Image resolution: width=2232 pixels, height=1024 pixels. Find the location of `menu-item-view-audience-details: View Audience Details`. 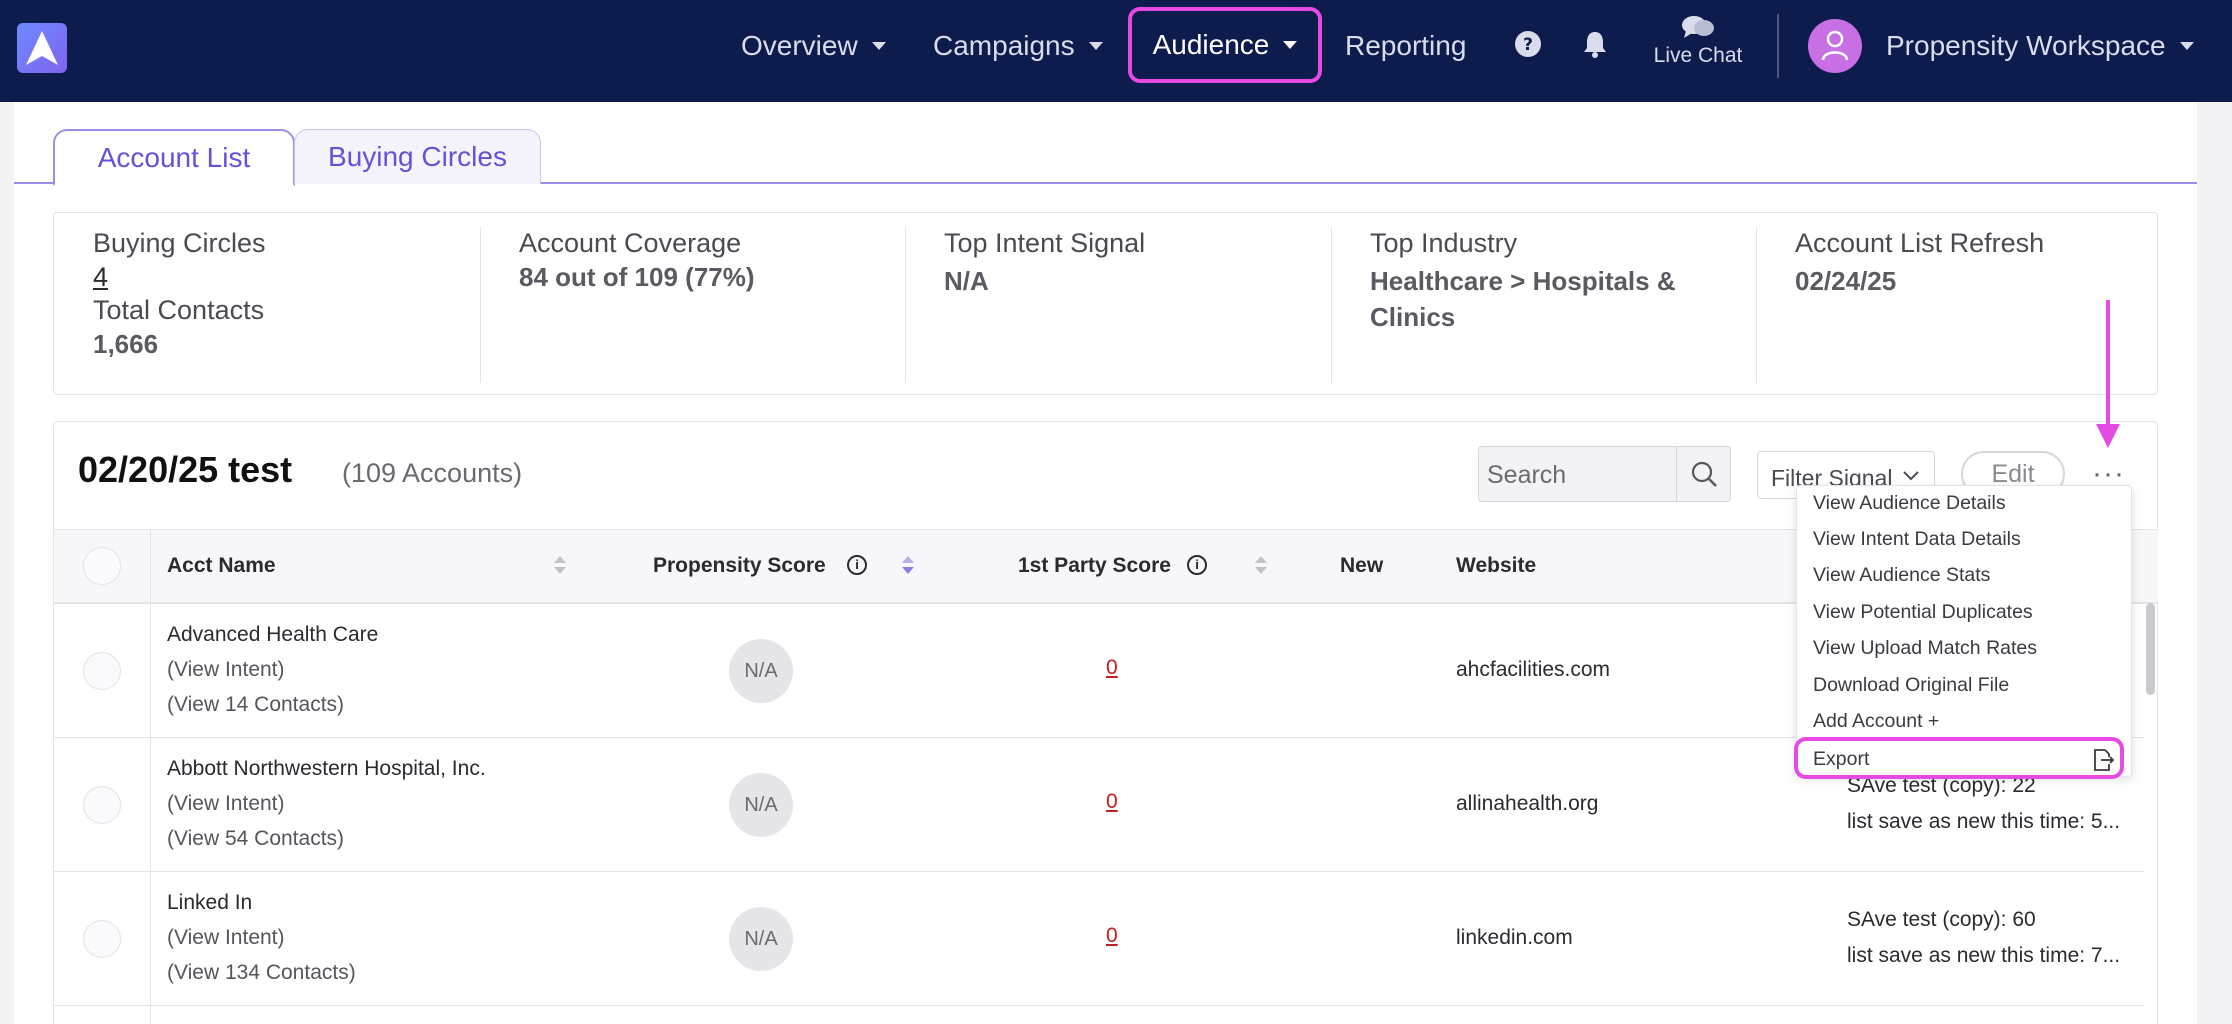

menu-item-view-audience-details: View Audience Details is located at coordinates (1909, 503).